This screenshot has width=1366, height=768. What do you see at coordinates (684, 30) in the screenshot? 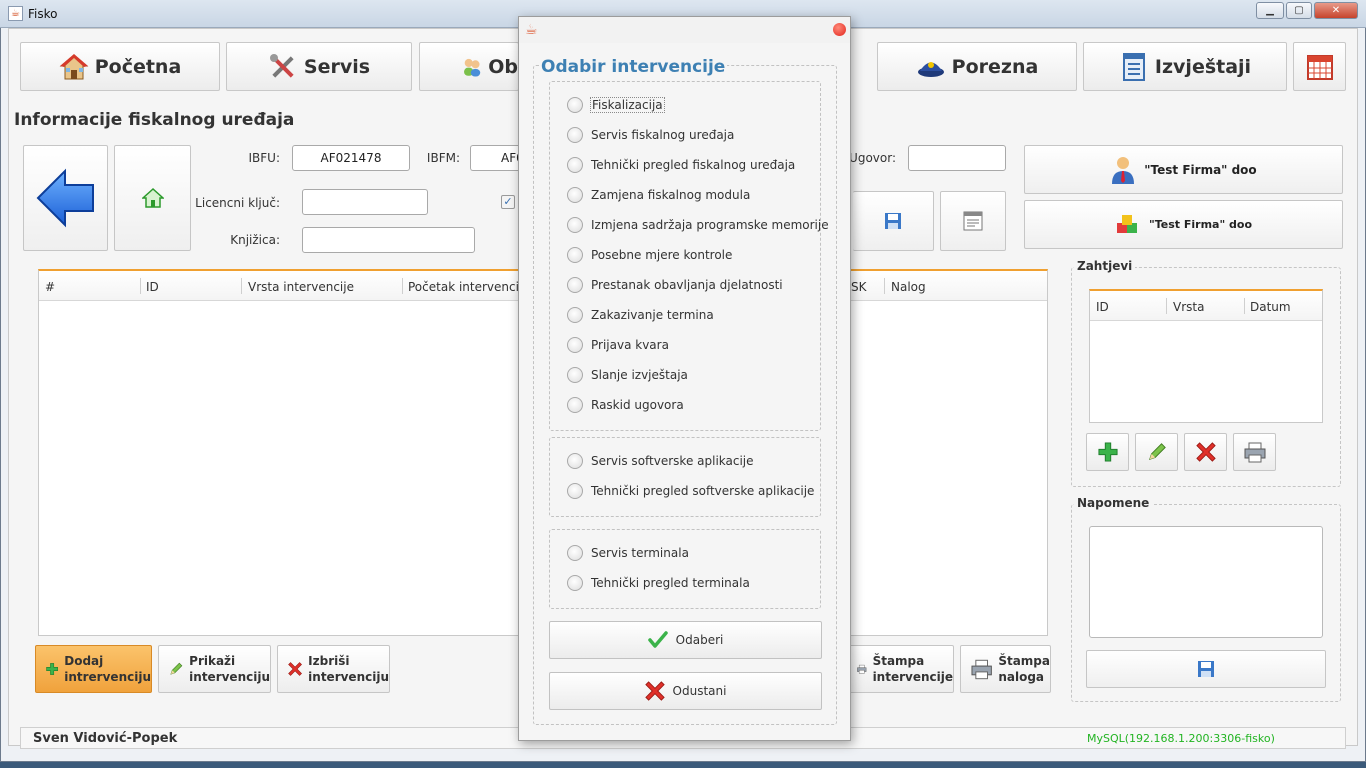
I see `dialog-title-bar: ☕` at bounding box center [684, 30].